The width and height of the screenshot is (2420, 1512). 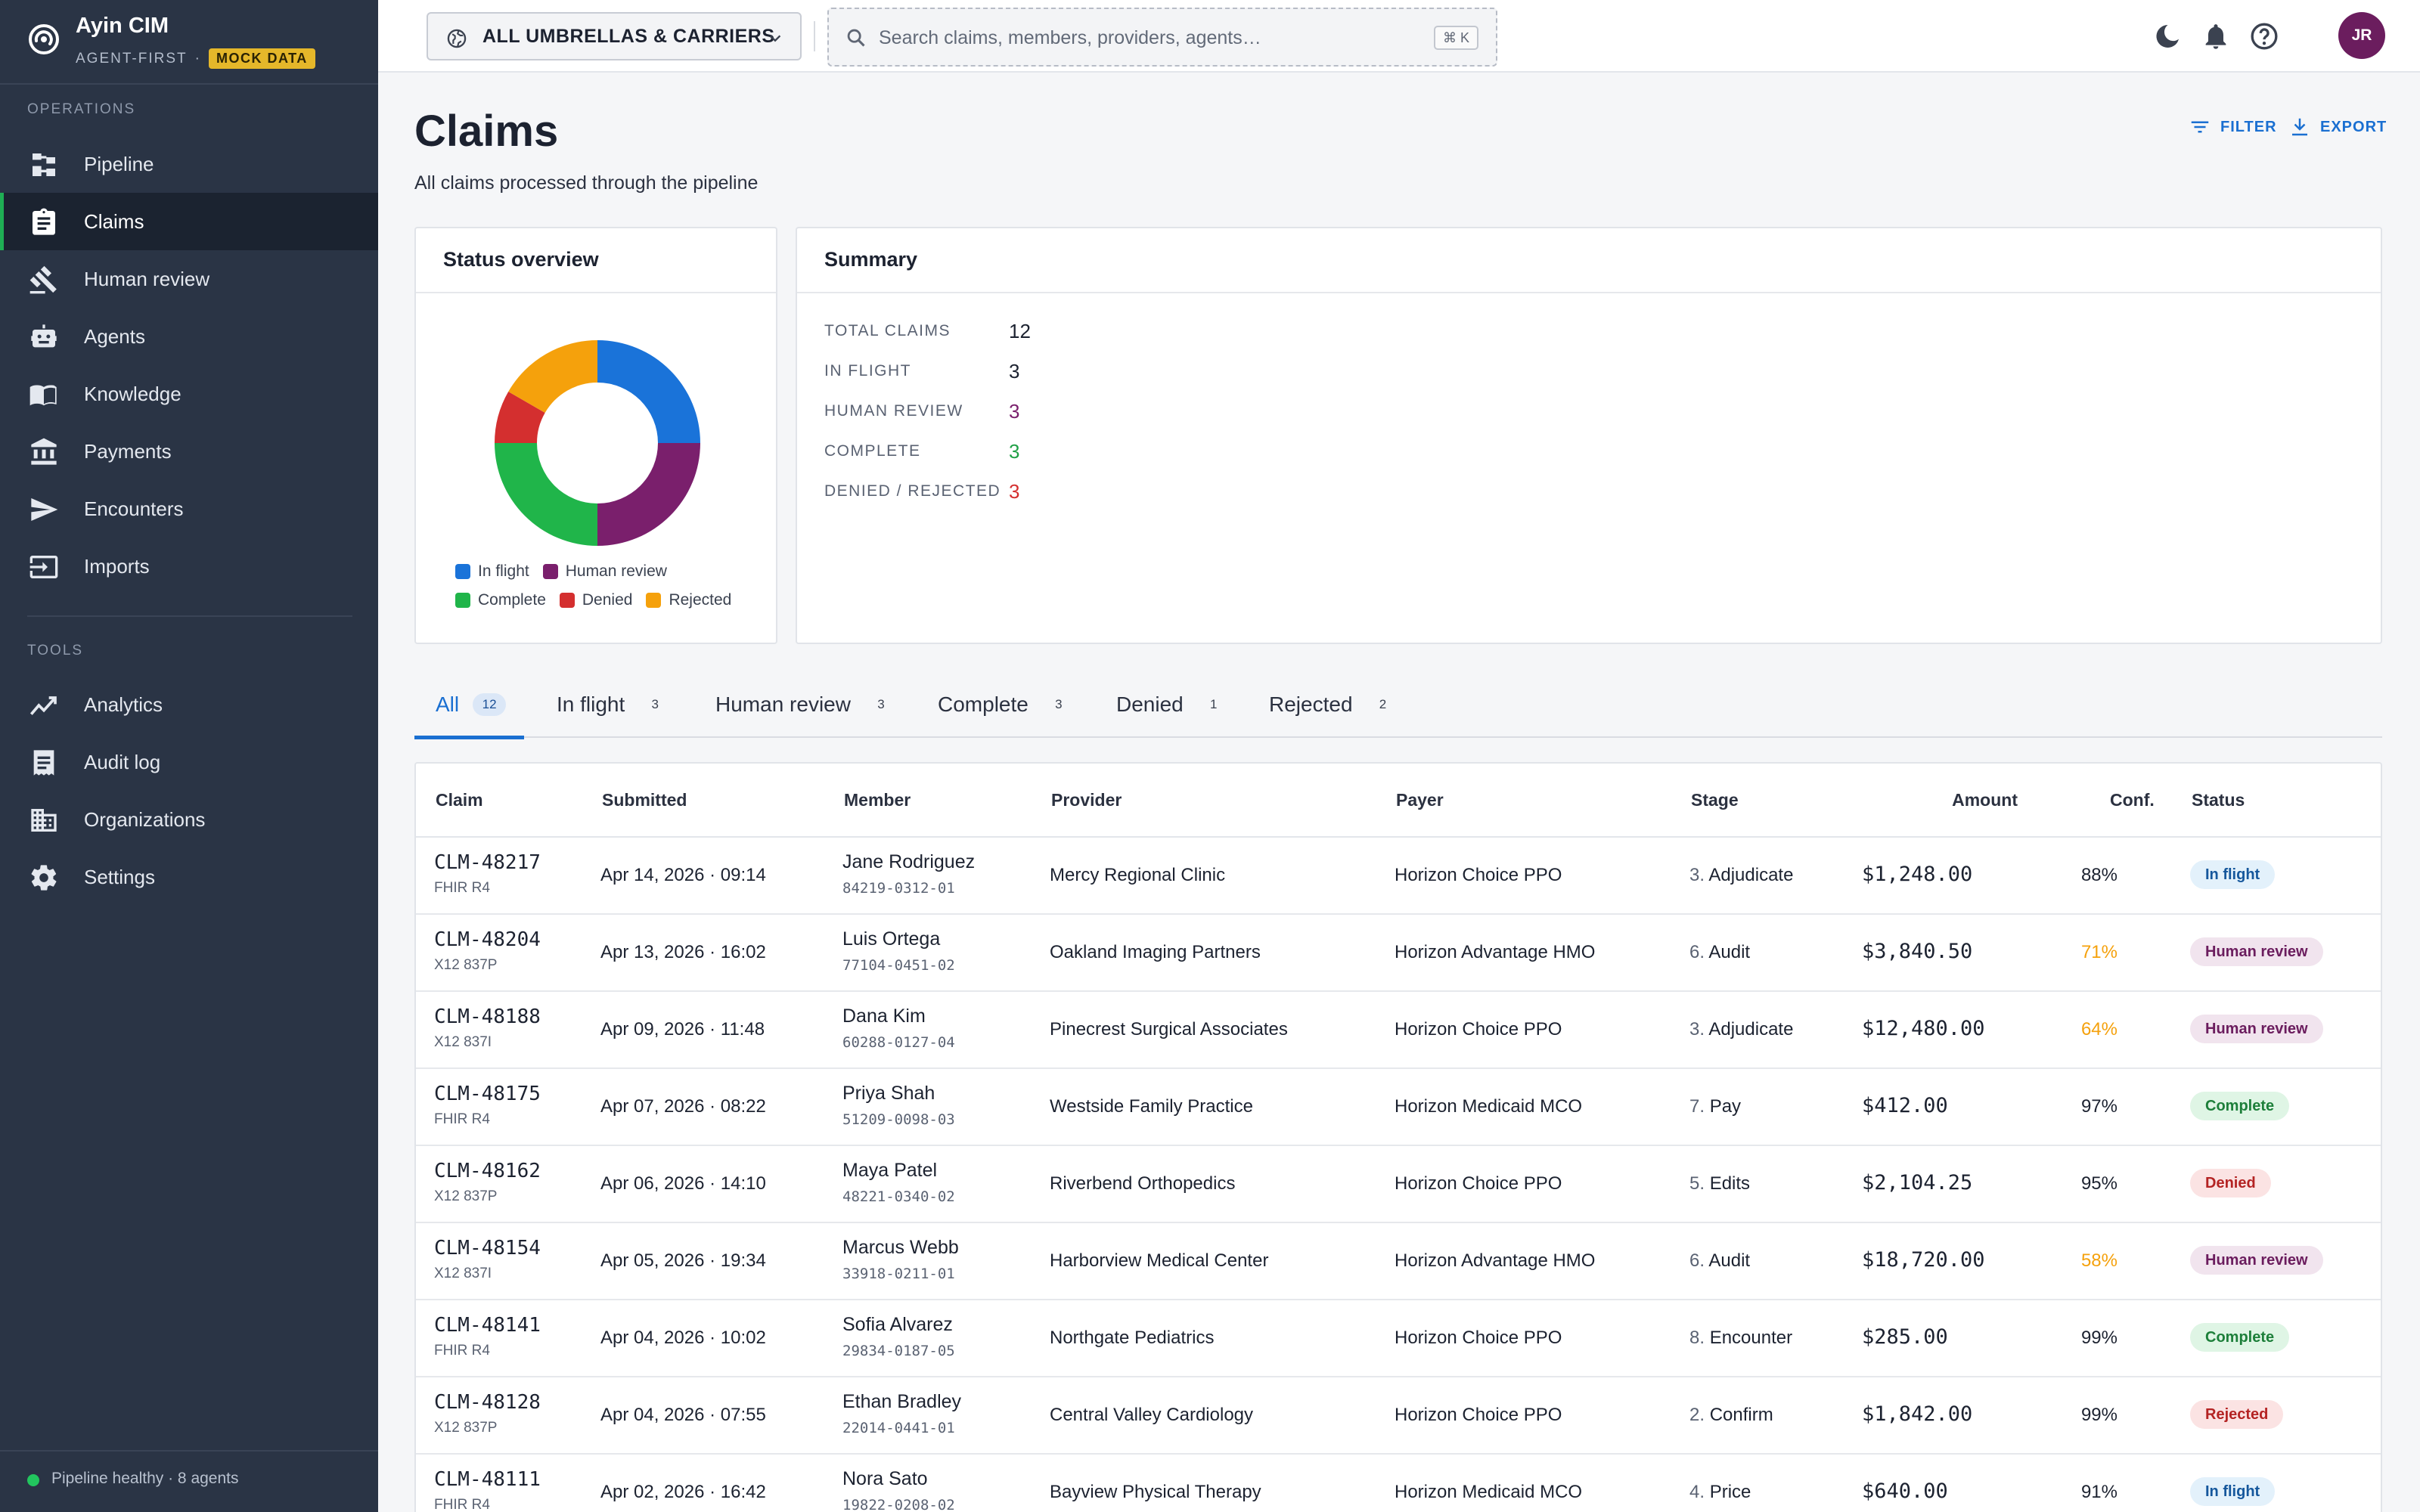 What do you see at coordinates (1136, 38) in the screenshot?
I see `search-input` at bounding box center [1136, 38].